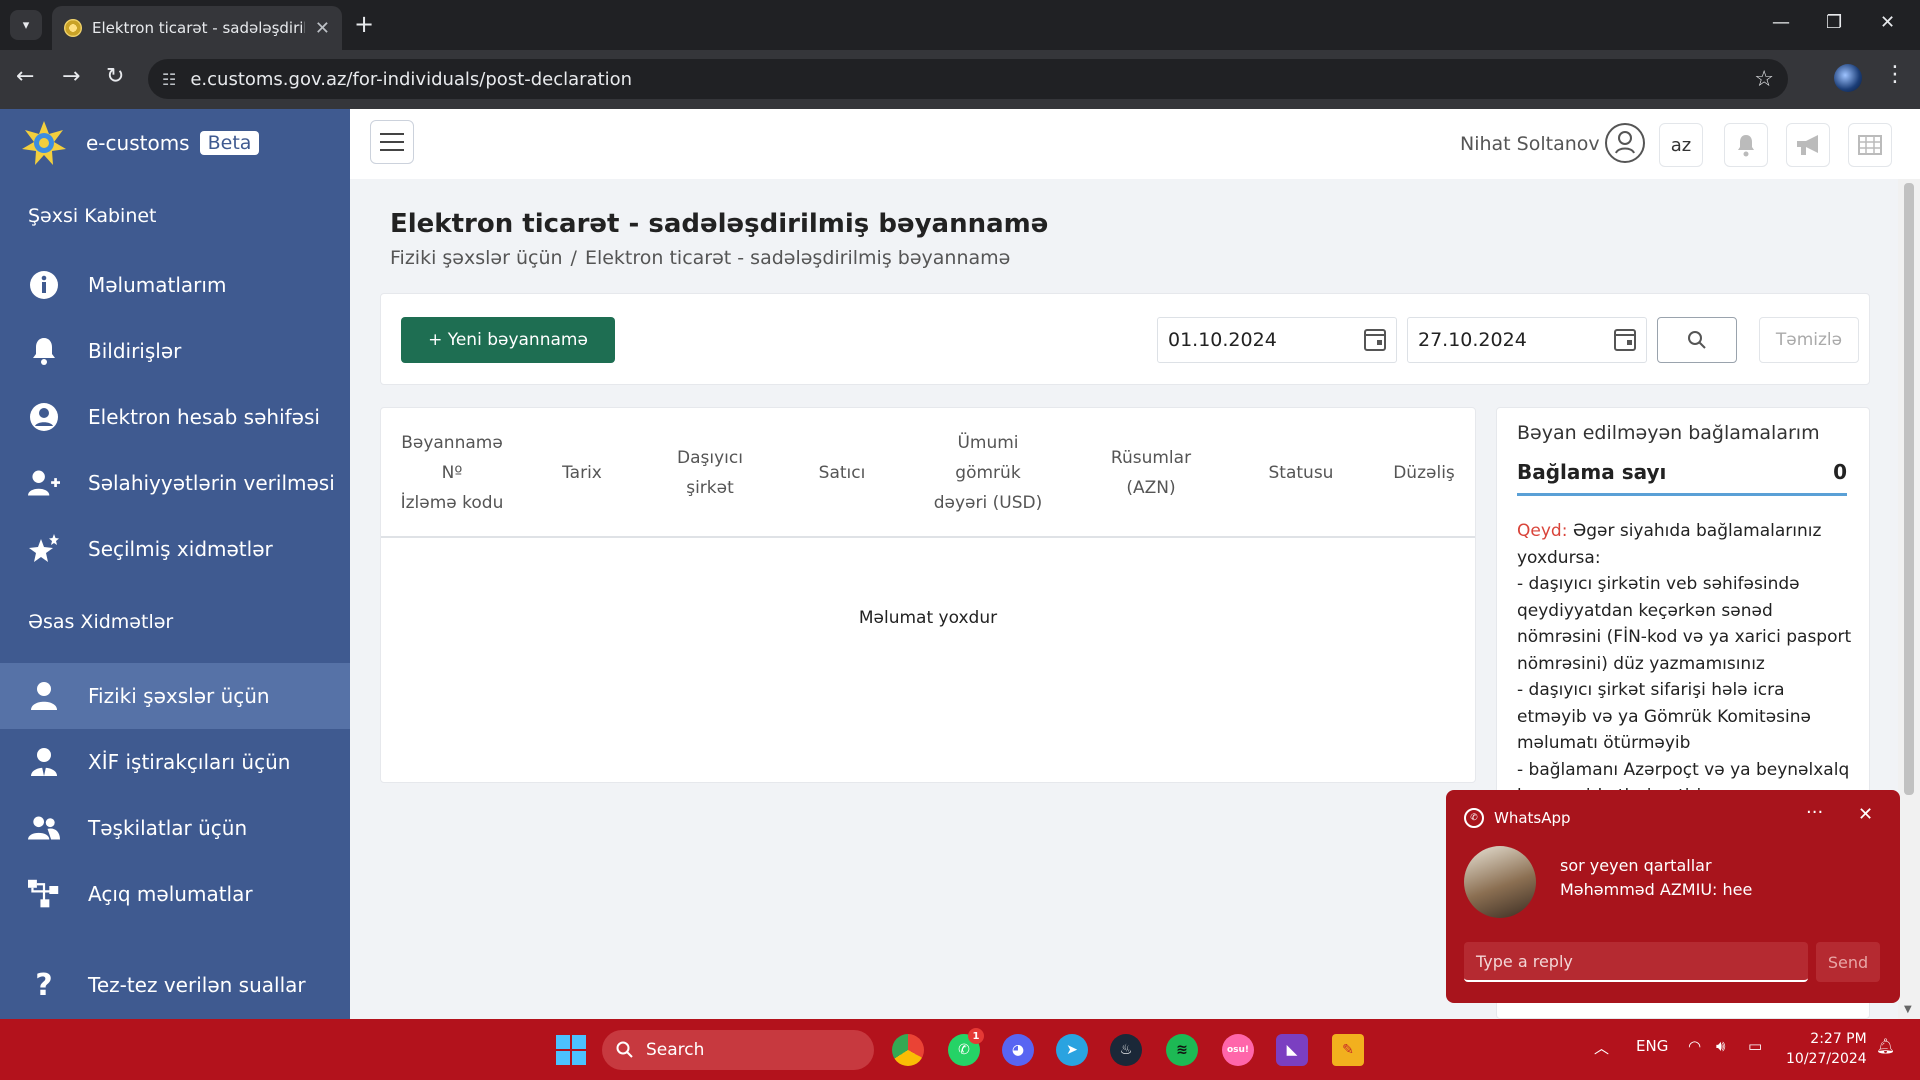  What do you see at coordinates (392, 142) in the screenshot?
I see `hamburger-menu-icon` at bounding box center [392, 142].